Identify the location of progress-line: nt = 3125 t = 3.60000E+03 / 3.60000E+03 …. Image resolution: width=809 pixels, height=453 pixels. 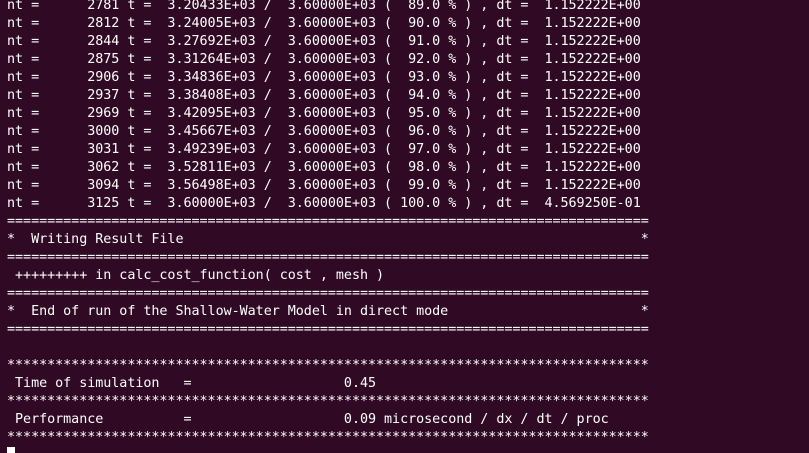
(324, 203).